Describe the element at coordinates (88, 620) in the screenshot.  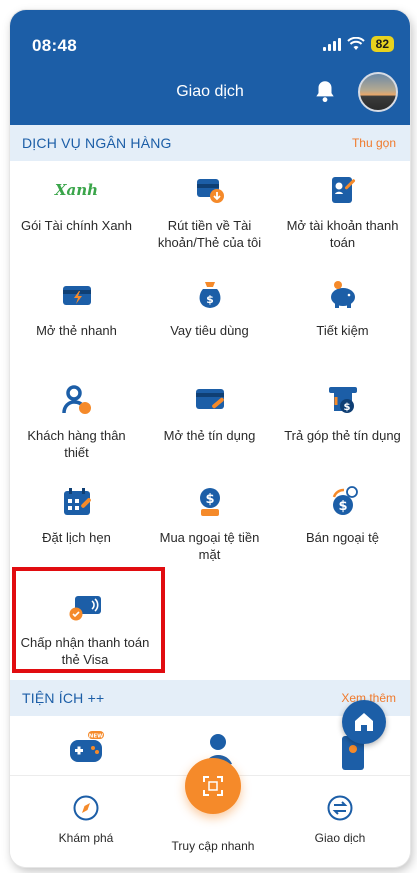
I see `highlight-box` at that location.